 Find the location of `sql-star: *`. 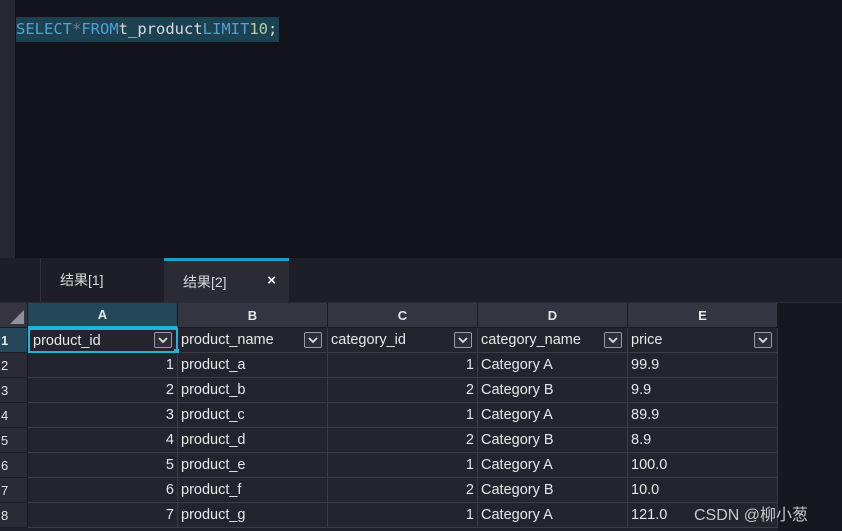

sql-star: * is located at coordinates (77, 29).